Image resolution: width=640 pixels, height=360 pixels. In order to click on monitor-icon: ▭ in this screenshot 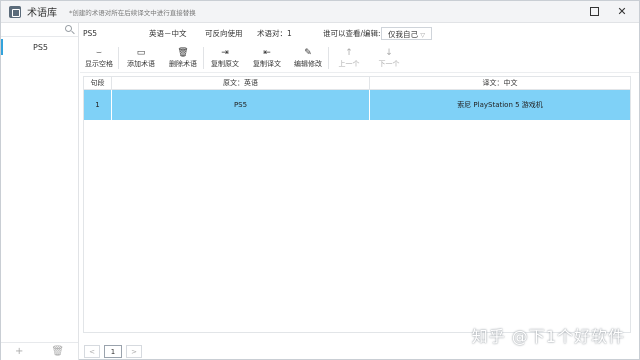, I will do `click(141, 52)`.